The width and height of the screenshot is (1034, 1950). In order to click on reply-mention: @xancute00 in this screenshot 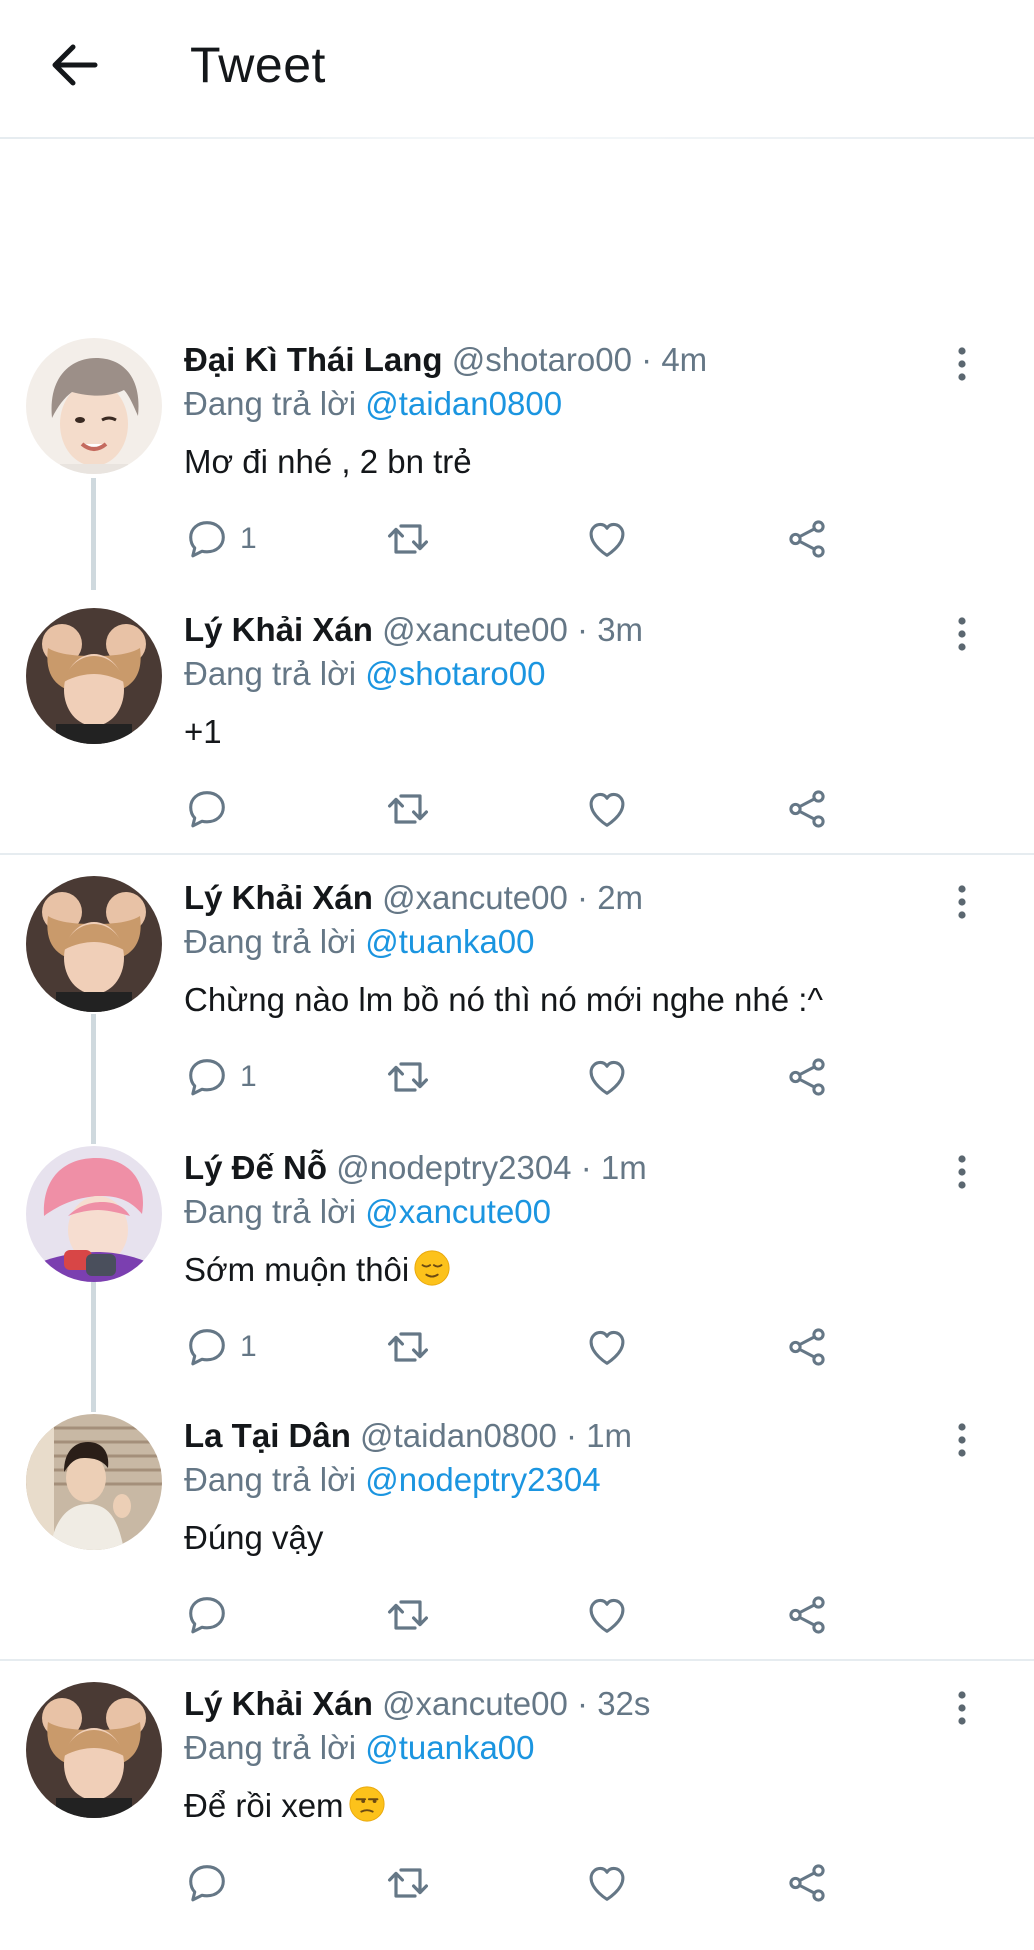, I will do `click(458, 1211)`.